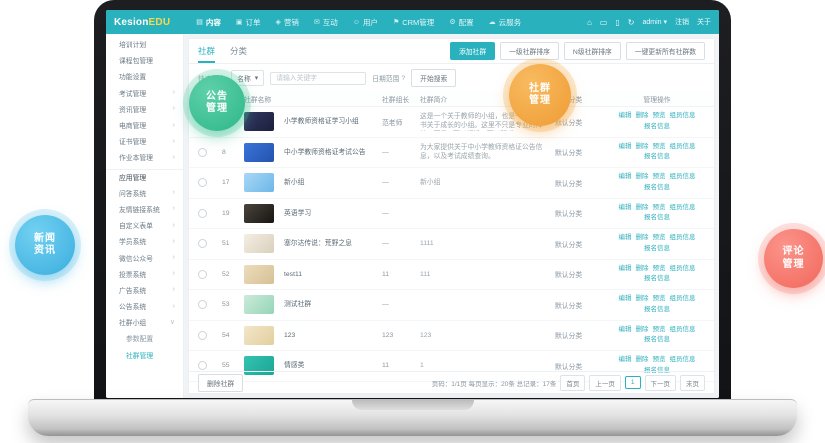 The image size is (825, 443). I want to click on sidebar-item-certificate: 证书管理 ›, so click(144, 141).